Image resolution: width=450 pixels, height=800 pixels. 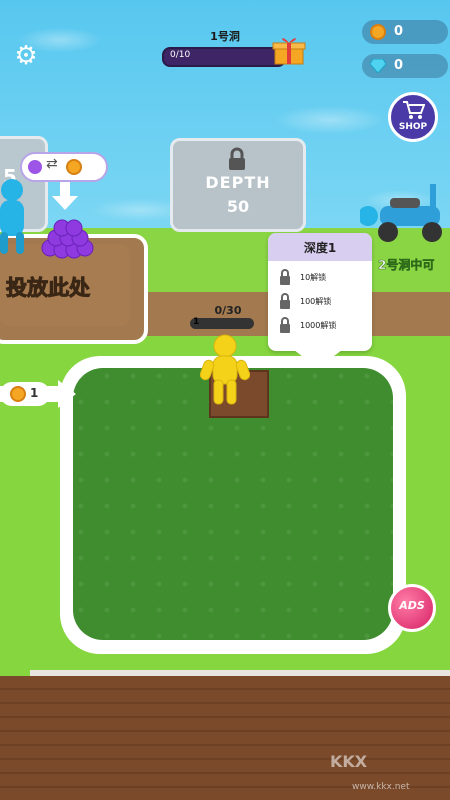 I want to click on unlock-row-text: 100解锁, so click(x=316, y=301).